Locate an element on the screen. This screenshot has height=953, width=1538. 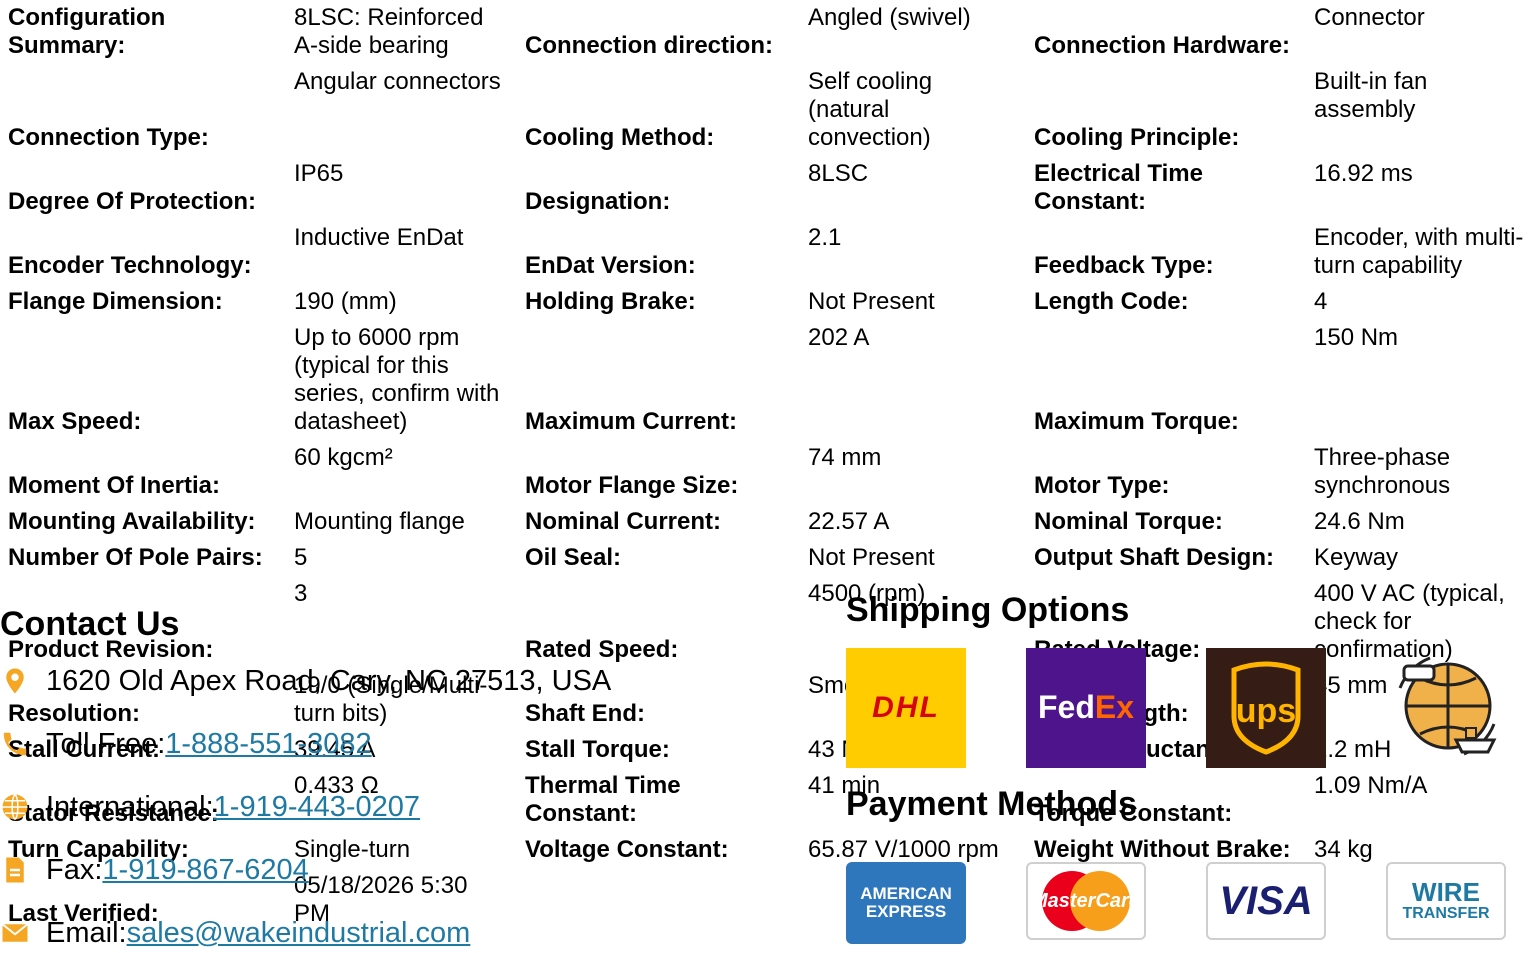
spec-value: 2.1 is located at coordinates (825, 237).